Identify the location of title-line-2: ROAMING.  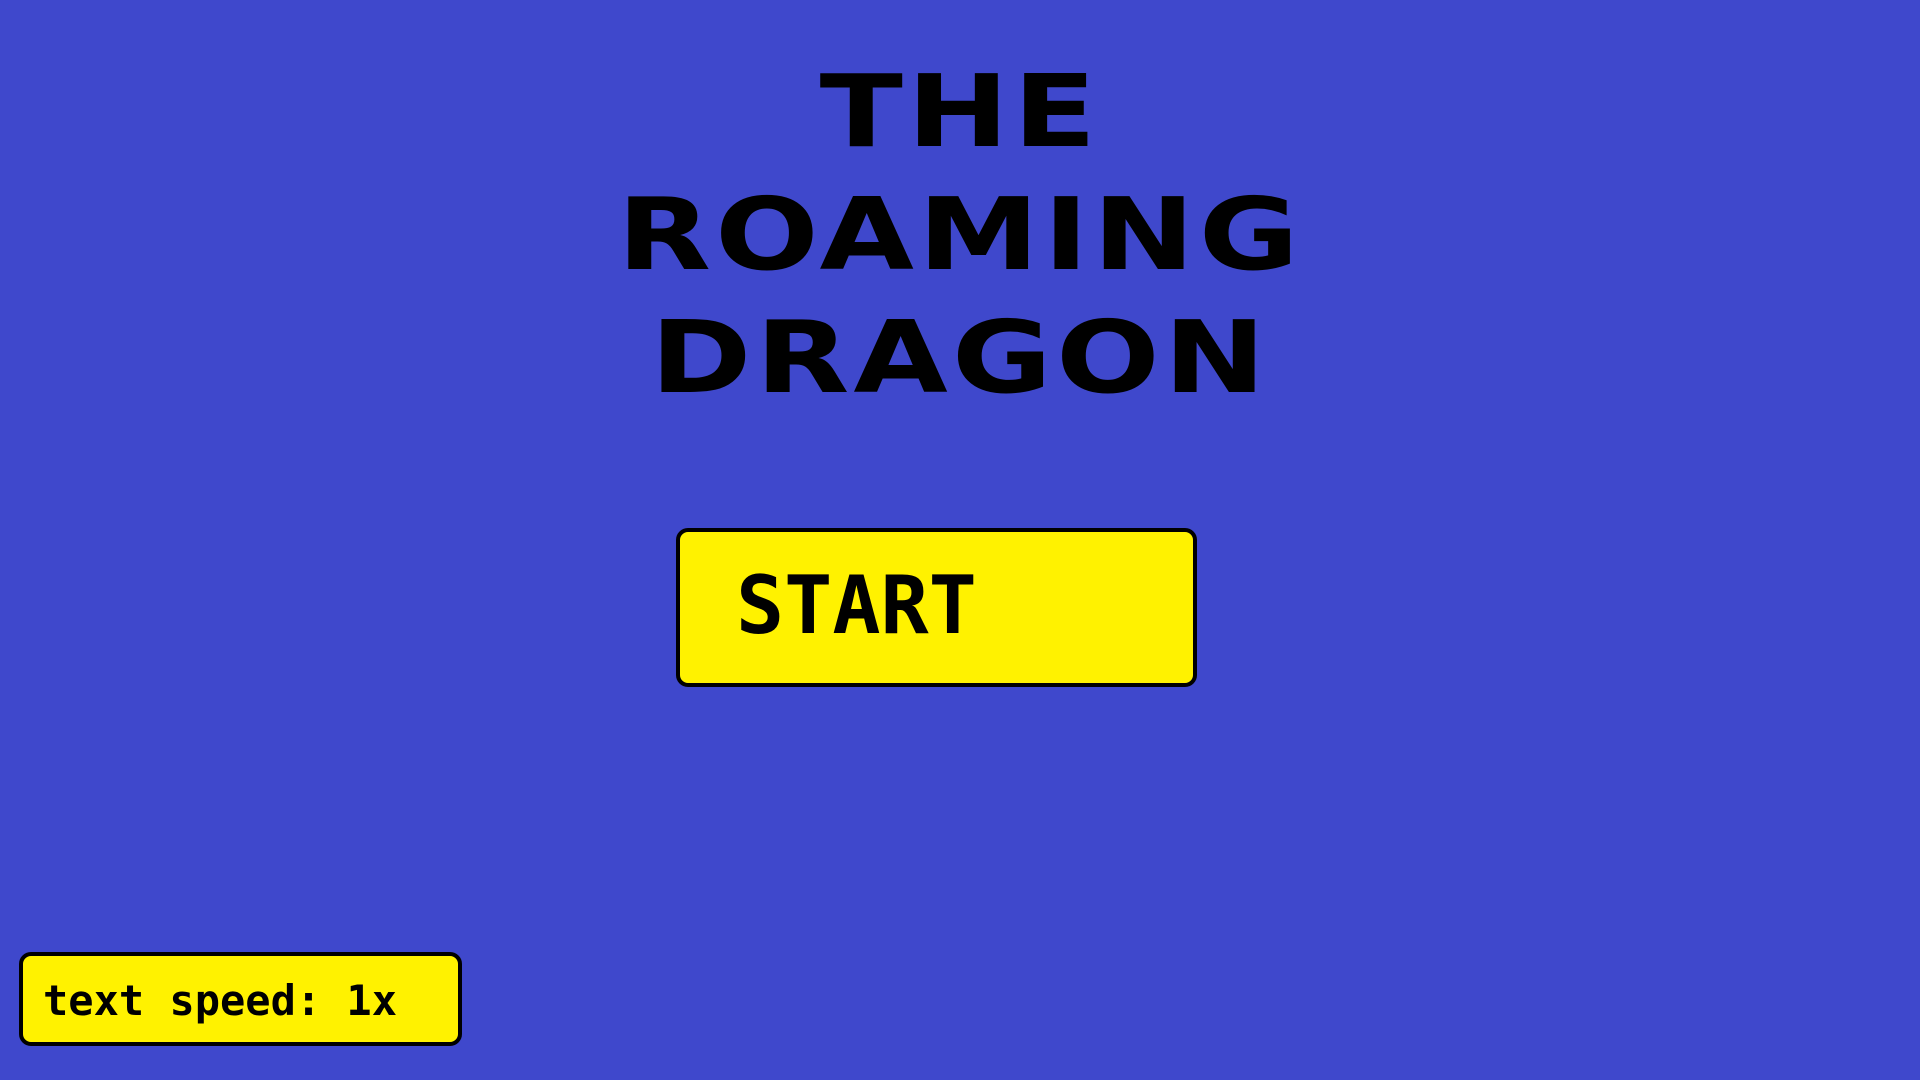
(960, 234).